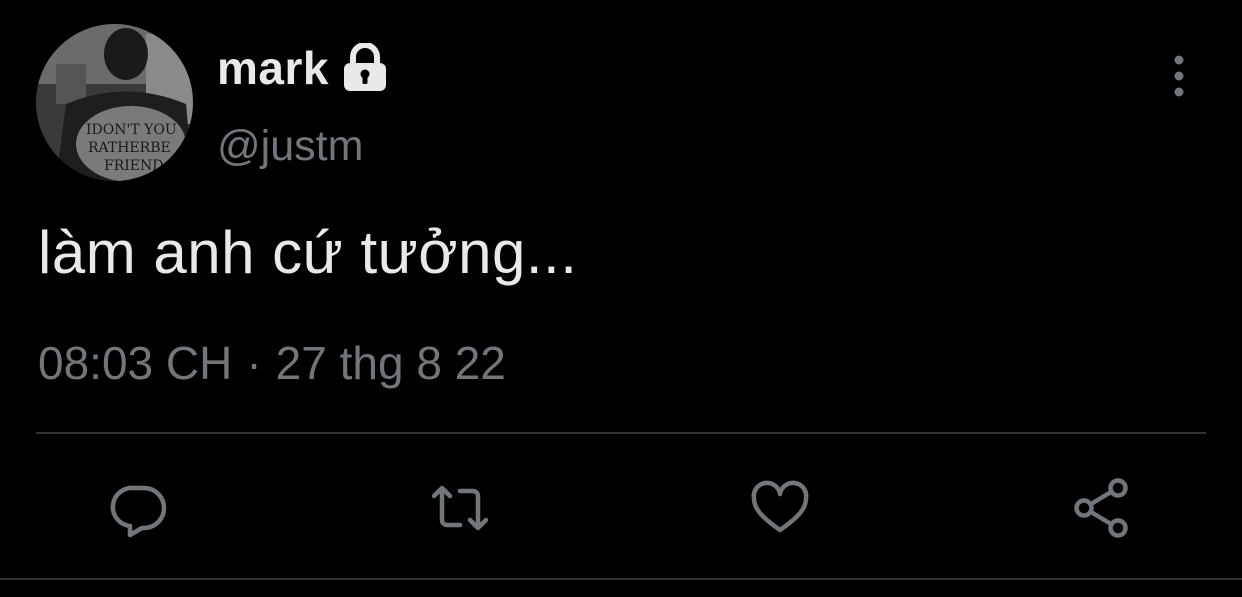 This screenshot has height=597, width=1242. What do you see at coordinates (621, 433) in the screenshot?
I see `divider` at bounding box center [621, 433].